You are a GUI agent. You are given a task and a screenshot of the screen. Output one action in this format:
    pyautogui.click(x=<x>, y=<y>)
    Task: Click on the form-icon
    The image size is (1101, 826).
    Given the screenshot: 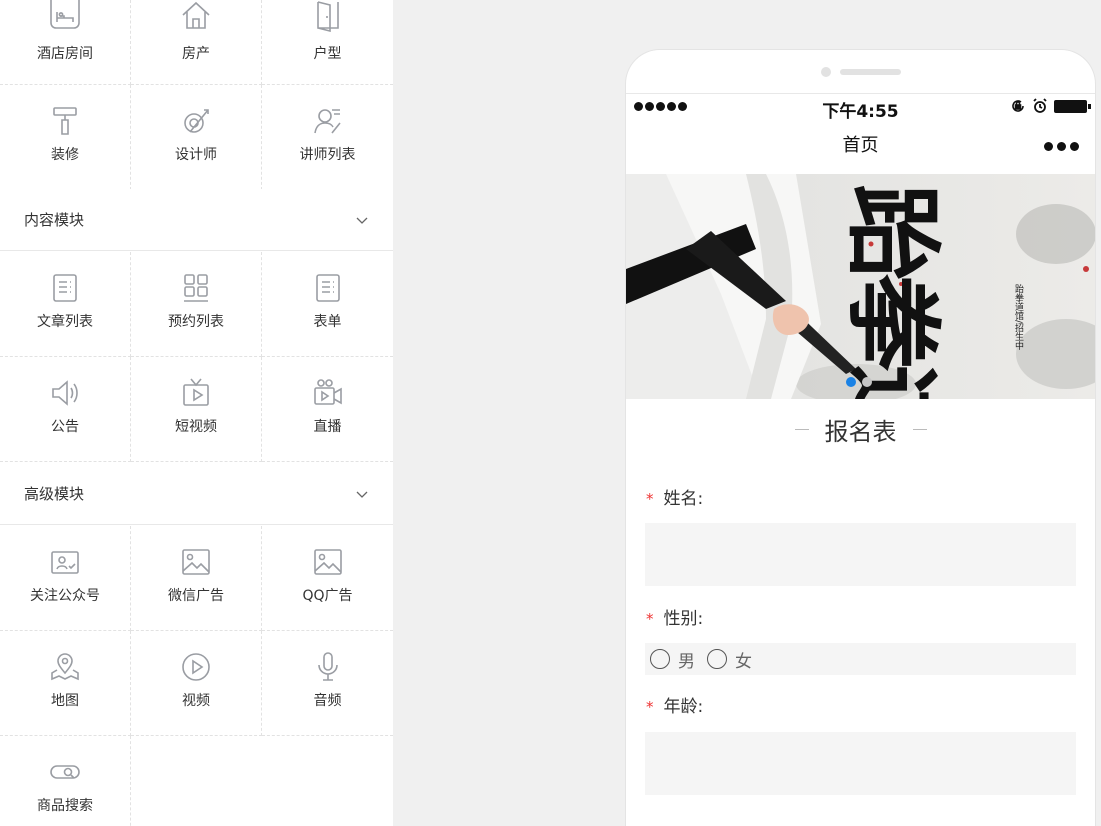 What is the action you would take?
    pyautogui.click(x=328, y=288)
    